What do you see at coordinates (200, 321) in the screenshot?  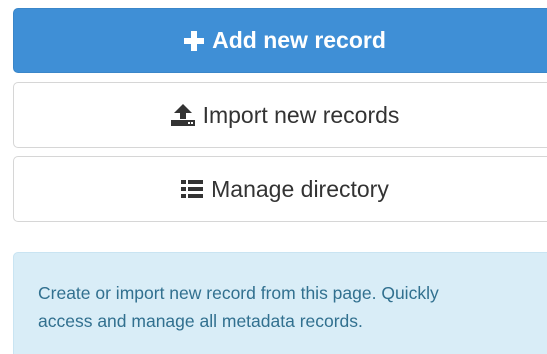 I see `info-text-line-2: access and manage all metadata records.` at bounding box center [200, 321].